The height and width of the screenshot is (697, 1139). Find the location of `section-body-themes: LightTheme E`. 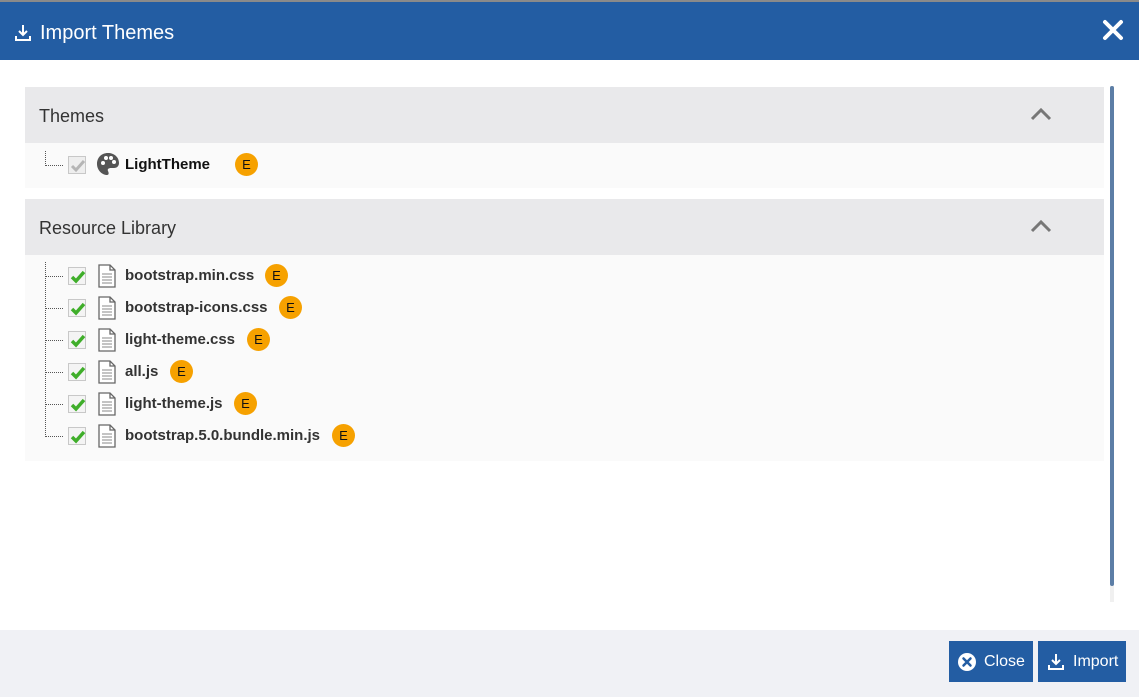

section-body-themes: LightTheme E is located at coordinates (564, 165).